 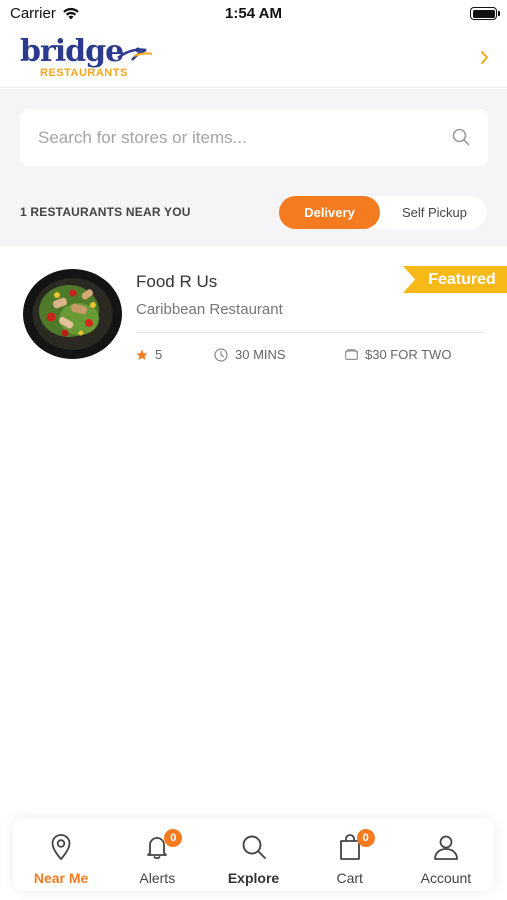 I want to click on brand-logo: bridge RESTAURANTS, so click(x=87, y=59).